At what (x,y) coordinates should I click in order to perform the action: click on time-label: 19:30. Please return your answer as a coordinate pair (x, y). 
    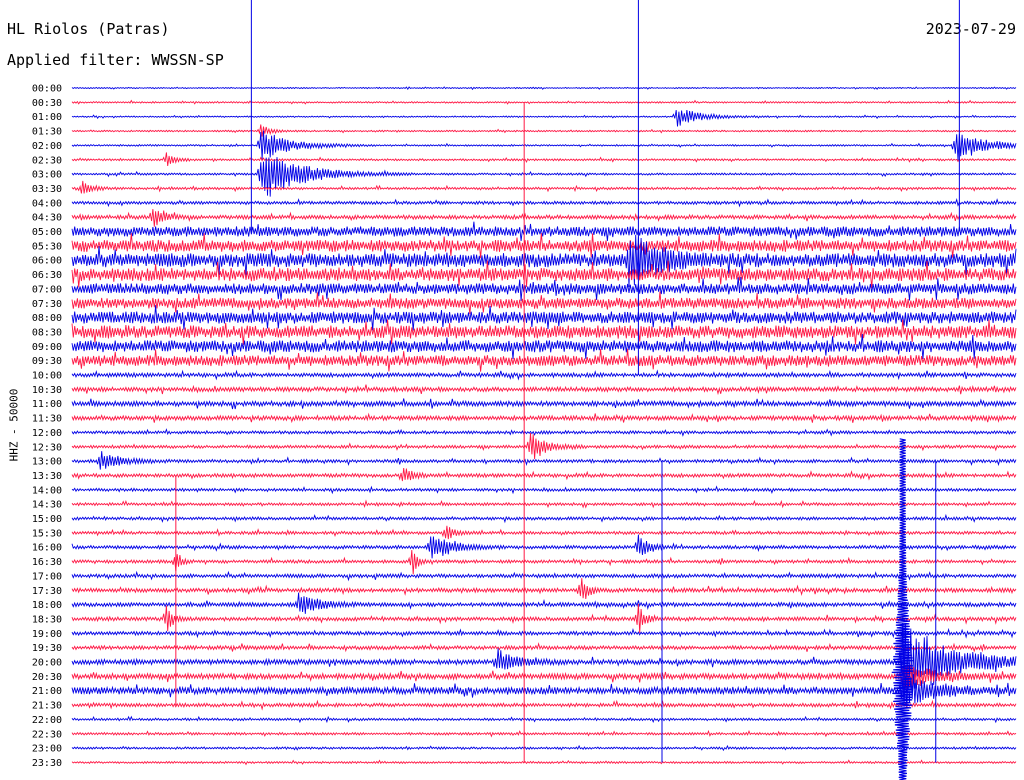
    Looking at the image, I should click on (47, 648).